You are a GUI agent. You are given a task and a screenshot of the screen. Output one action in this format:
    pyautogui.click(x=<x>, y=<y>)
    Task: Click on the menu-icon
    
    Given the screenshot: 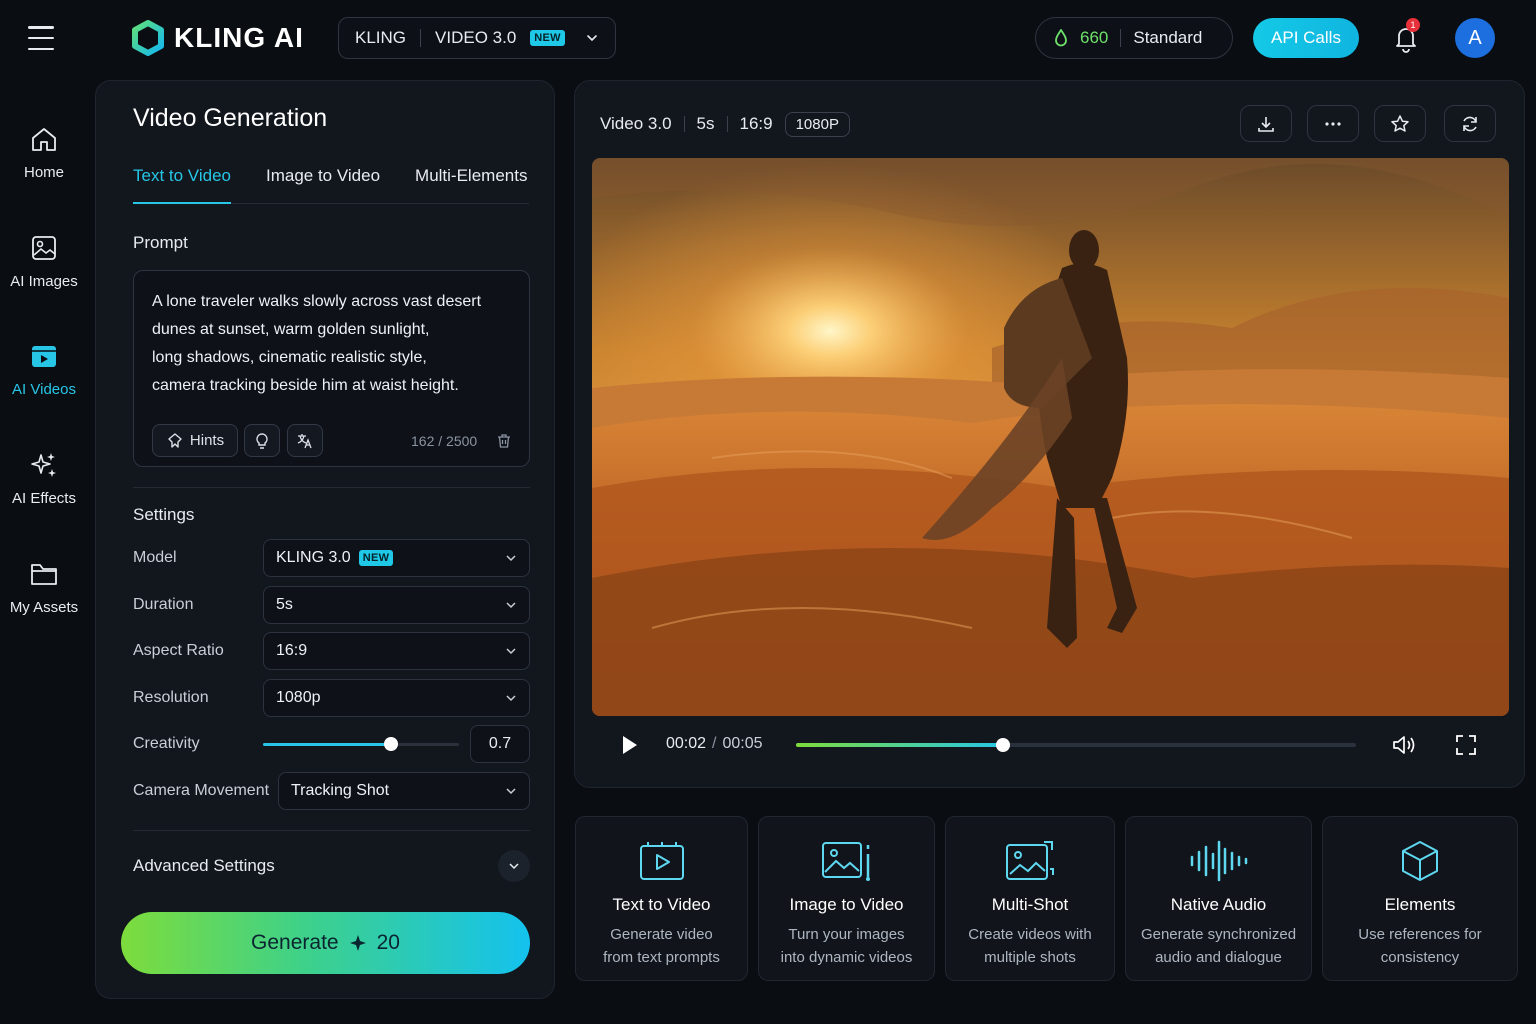 What is the action you would take?
    pyautogui.click(x=41, y=38)
    